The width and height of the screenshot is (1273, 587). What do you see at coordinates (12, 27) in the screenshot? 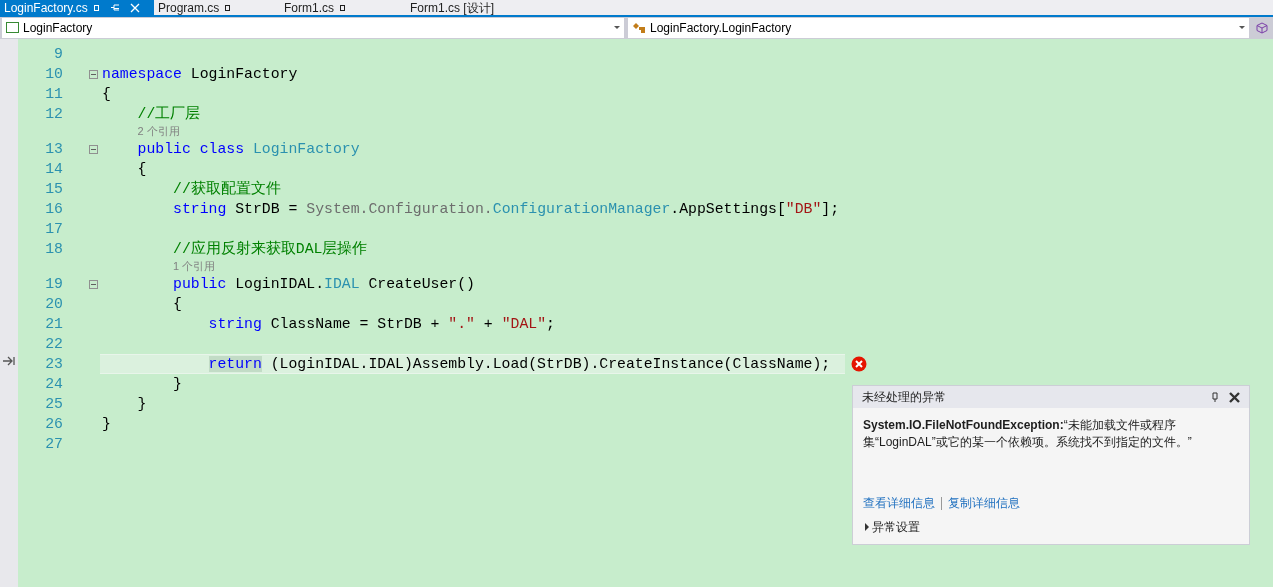
I see `class-icon` at bounding box center [12, 27].